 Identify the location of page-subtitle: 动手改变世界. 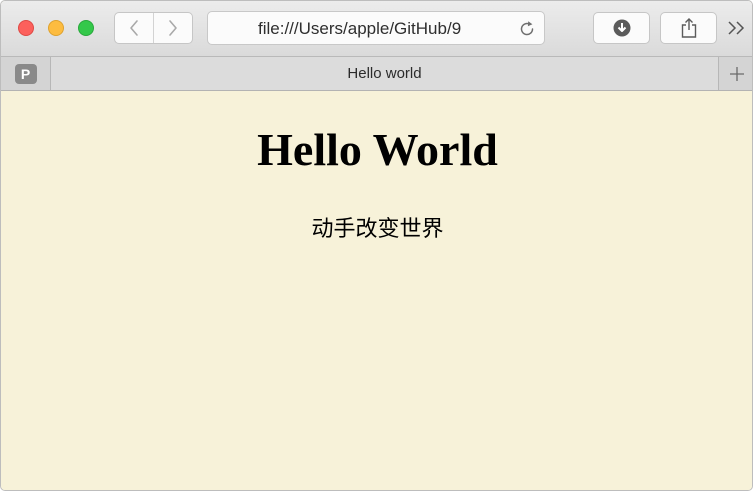
(377, 228).